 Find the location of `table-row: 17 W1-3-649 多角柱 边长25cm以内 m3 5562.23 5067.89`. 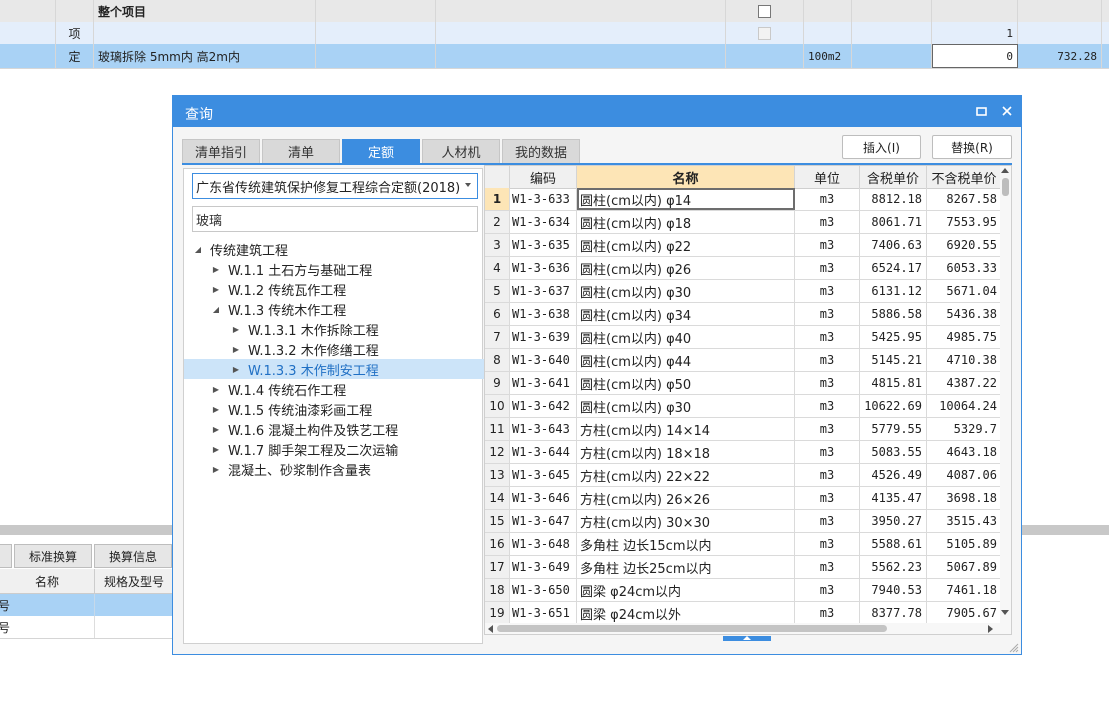

table-row: 17 W1-3-649 多角柱 边长25cm以内 m3 5562.23 5067.89 is located at coordinates (748, 567).